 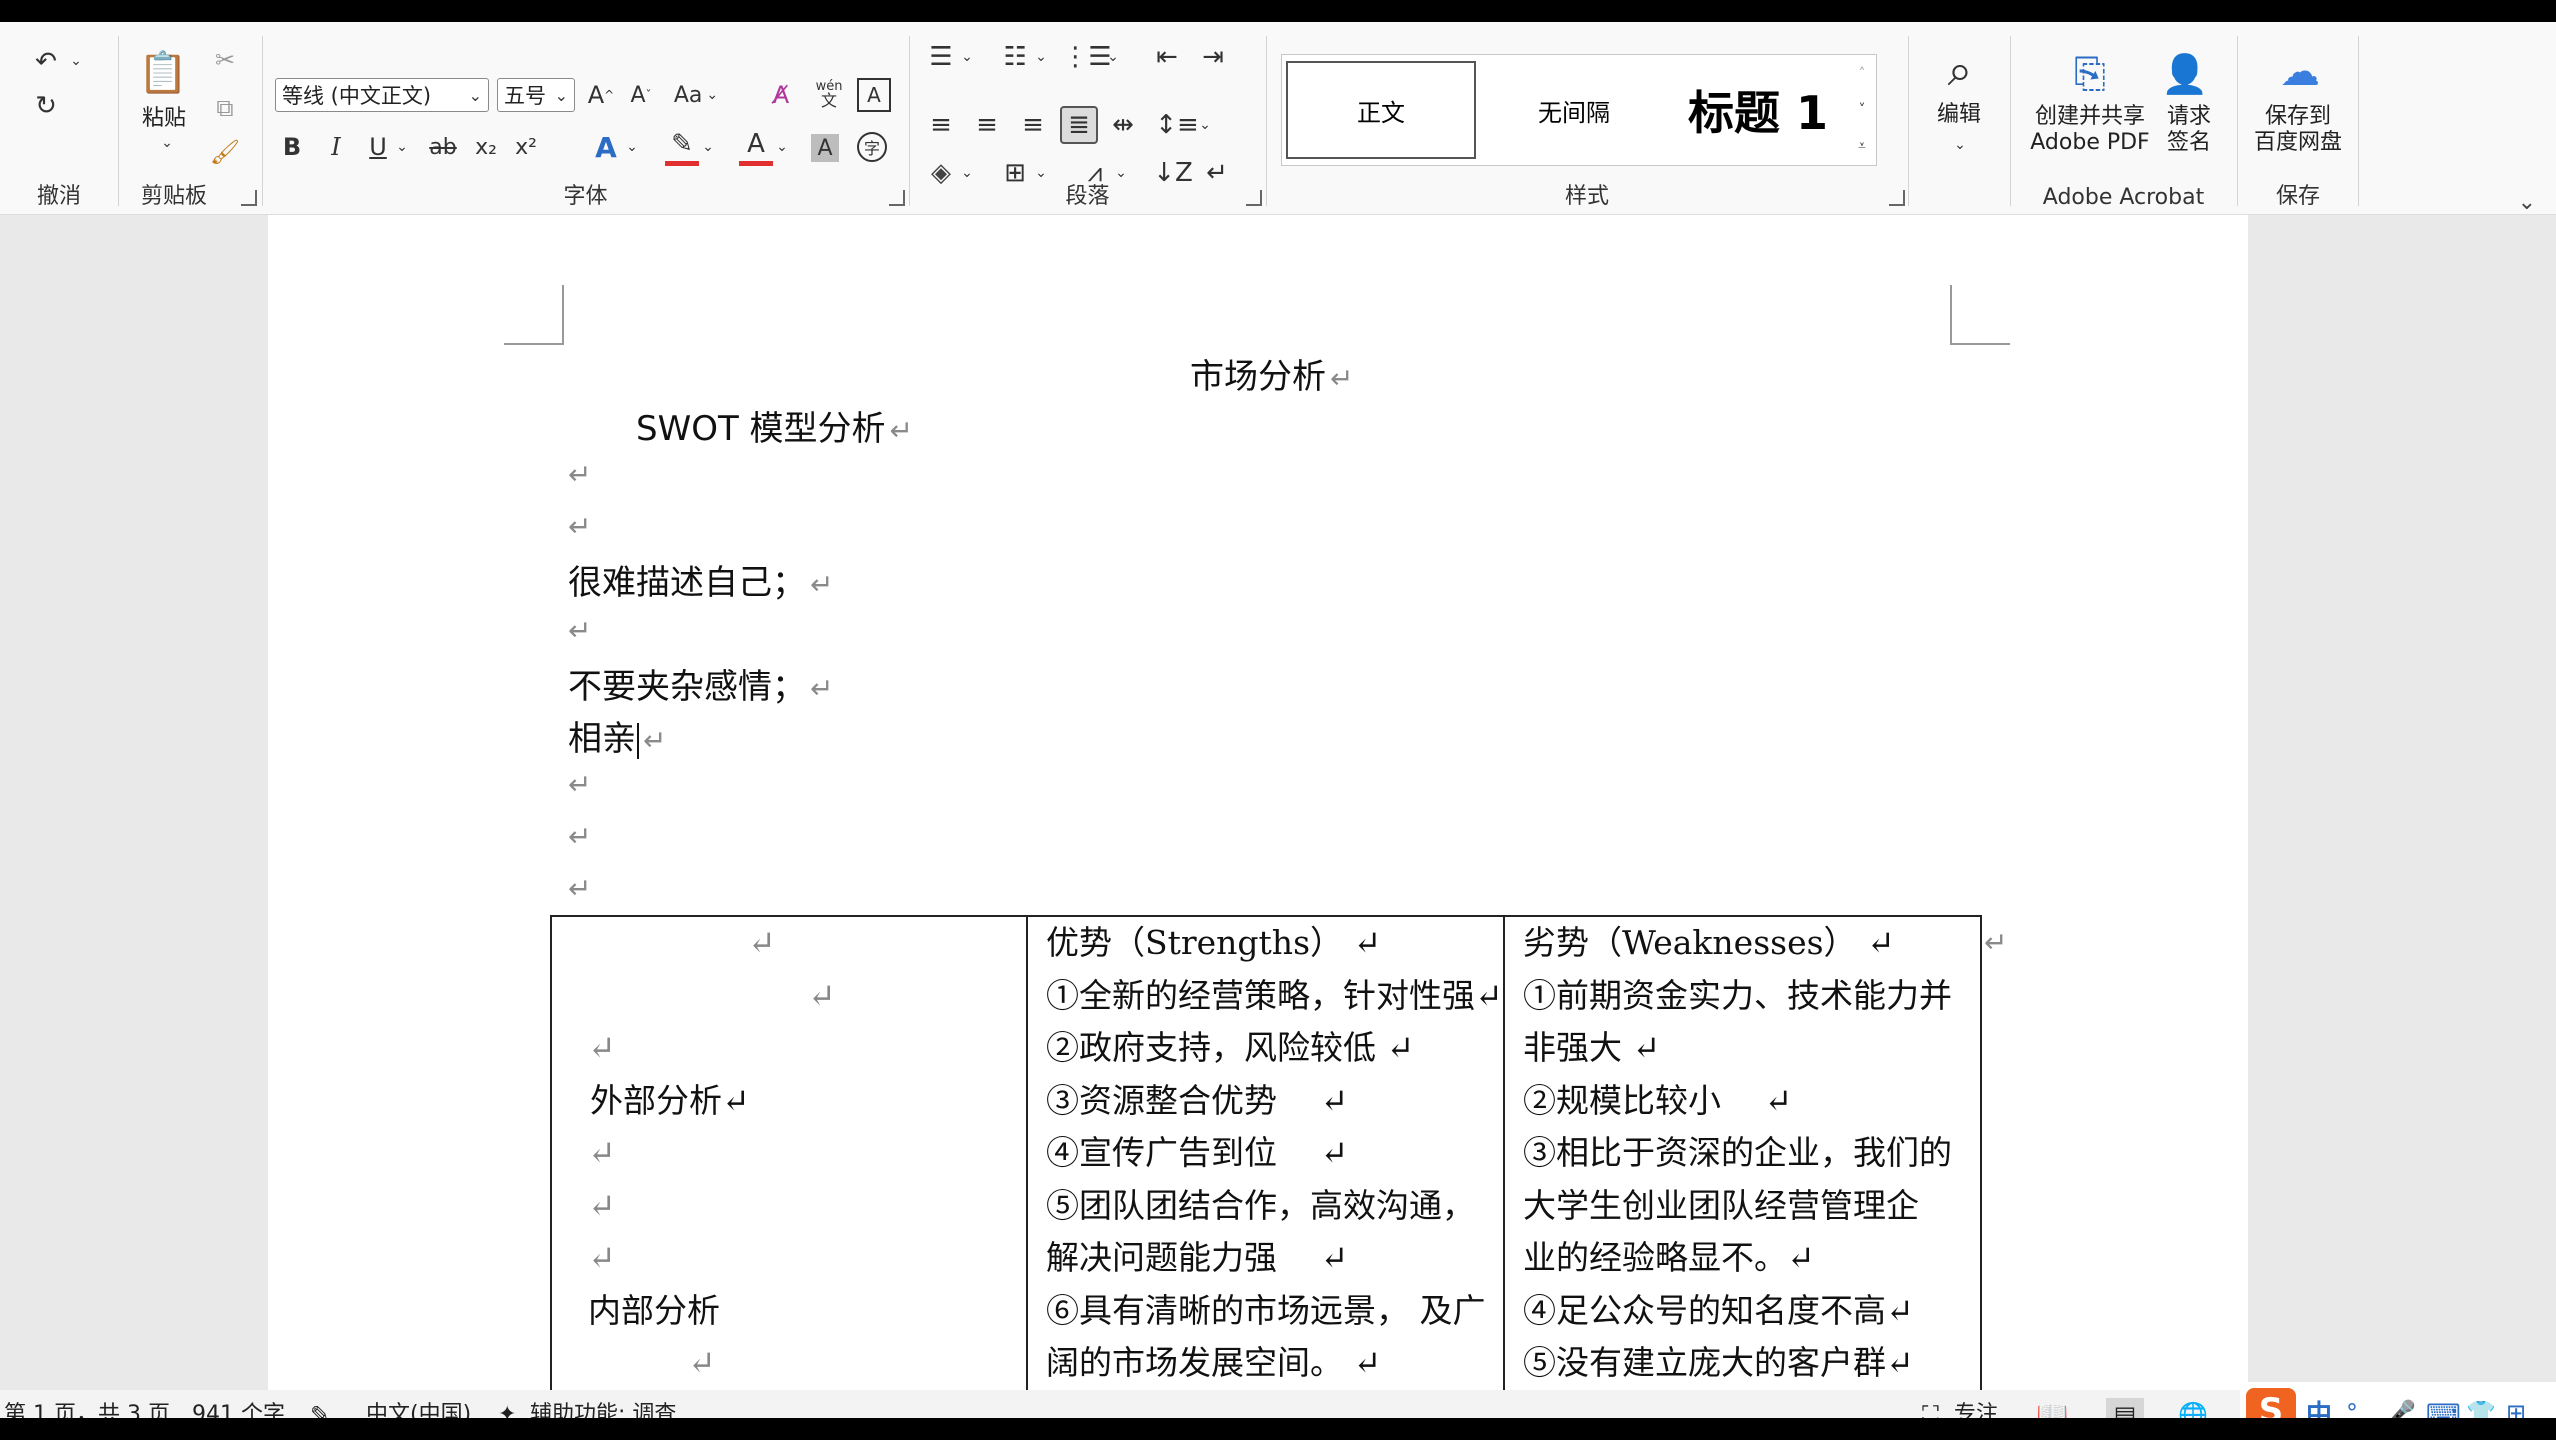 What do you see at coordinates (1976, 1404) in the screenshot?
I see `focus-label: 专注` at bounding box center [1976, 1404].